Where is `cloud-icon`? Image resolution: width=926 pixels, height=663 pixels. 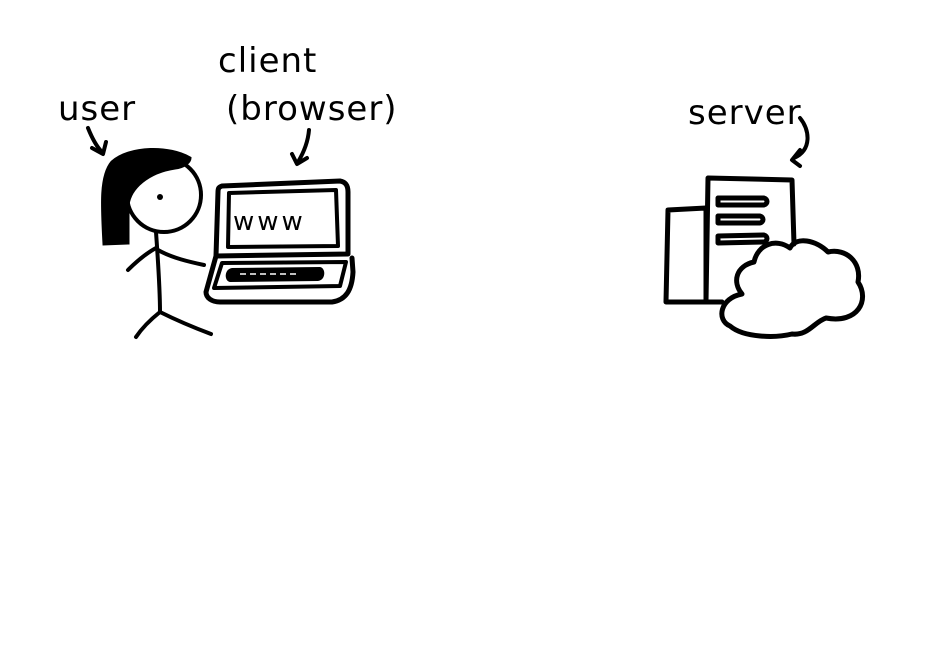 cloud-icon is located at coordinates (792, 288).